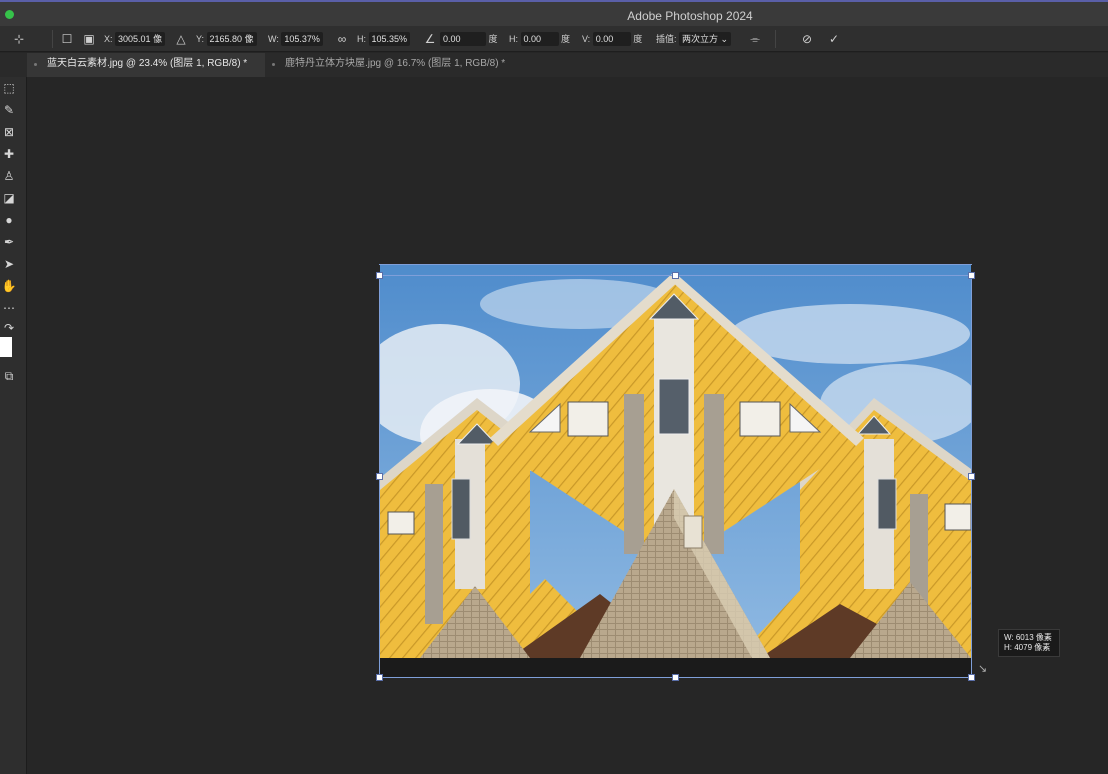 The height and width of the screenshot is (774, 1108). I want to click on angle-field: 0.00 度, so click(469, 39).